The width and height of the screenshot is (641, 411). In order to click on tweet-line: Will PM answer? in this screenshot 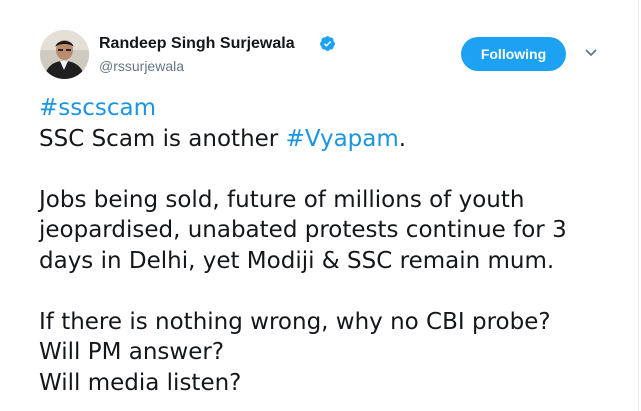, I will do `click(132, 352)`.